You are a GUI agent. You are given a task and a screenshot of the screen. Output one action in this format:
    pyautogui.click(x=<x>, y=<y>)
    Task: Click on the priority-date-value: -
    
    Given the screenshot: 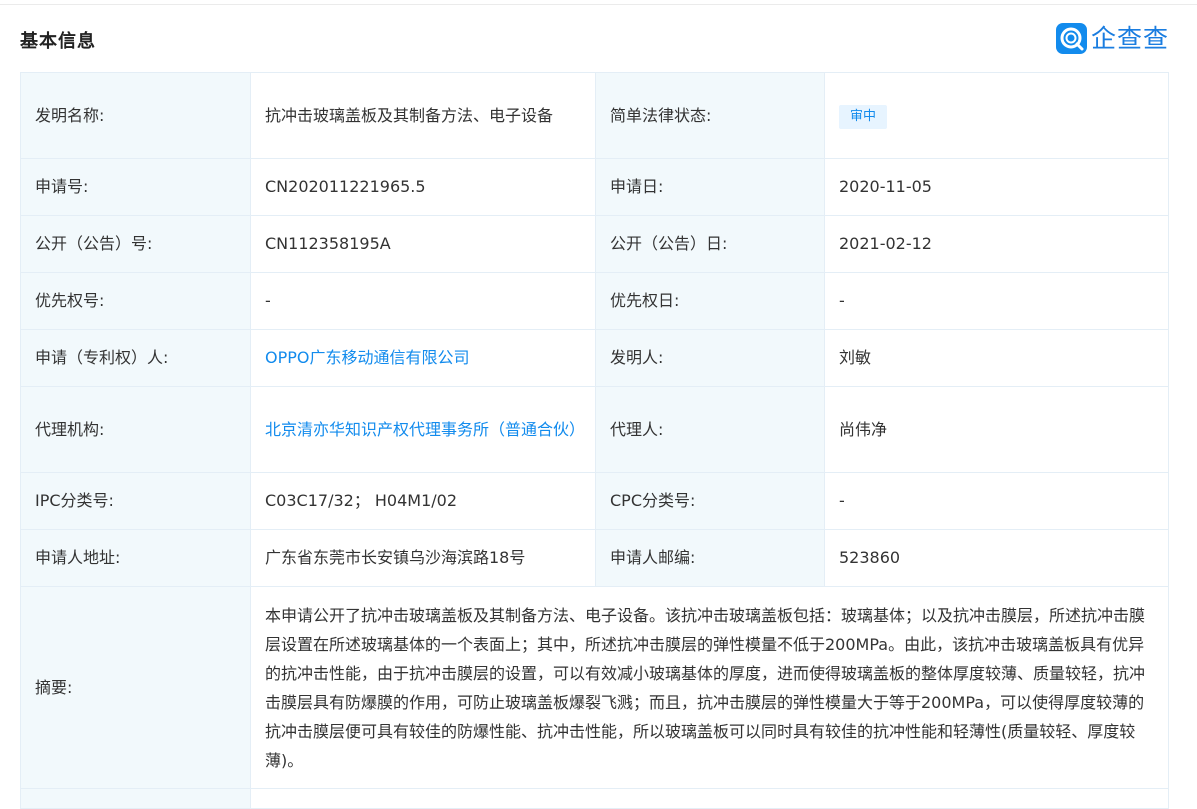 What is the action you would take?
    pyautogui.click(x=996, y=301)
    